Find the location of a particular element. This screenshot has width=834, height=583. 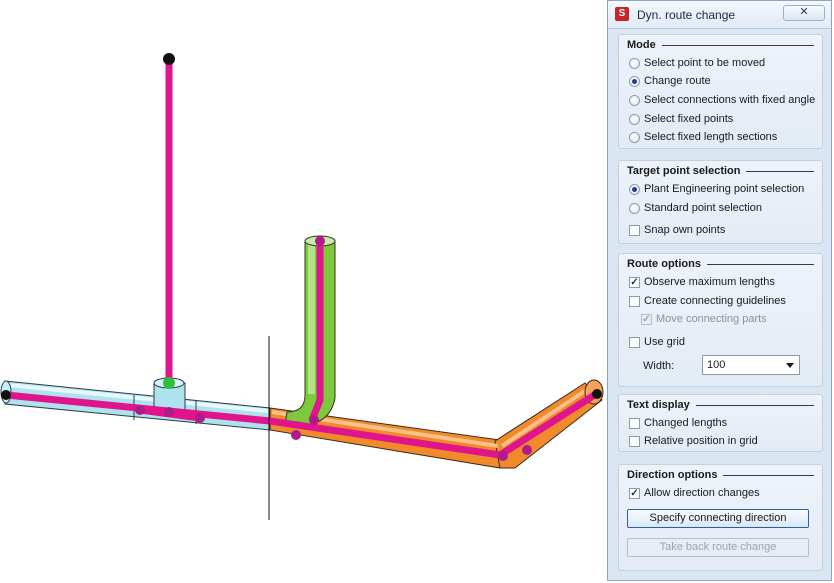

checkbox-move-connecting-parts: ✓ Move connecting parts is located at coordinates (704, 319).